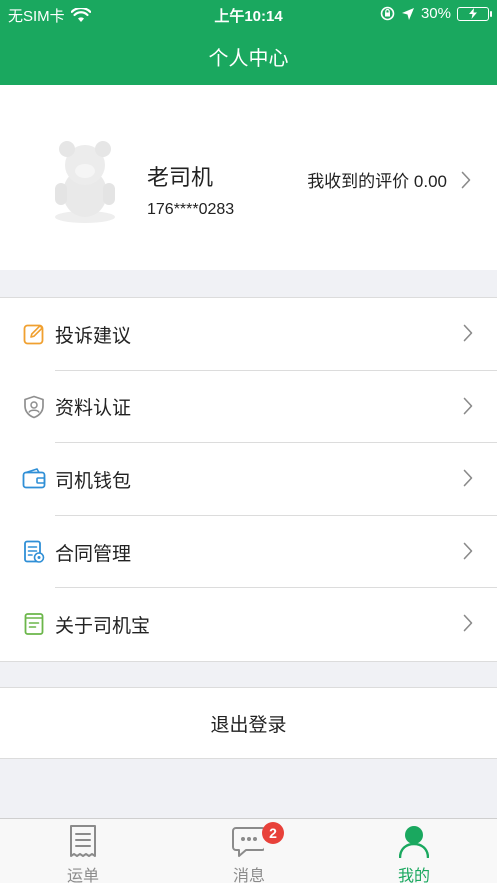 This screenshot has height=883, width=497. I want to click on page-title: 个人中心, so click(248, 59).